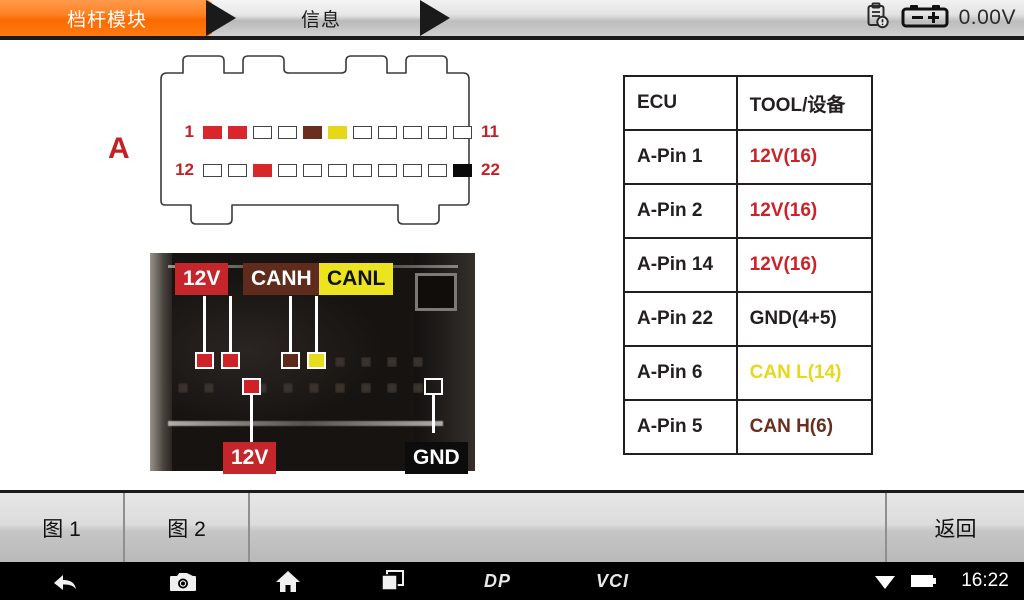  Describe the element at coordinates (230, 360) in the screenshot. I see `photo-marker-12v-b` at that location.